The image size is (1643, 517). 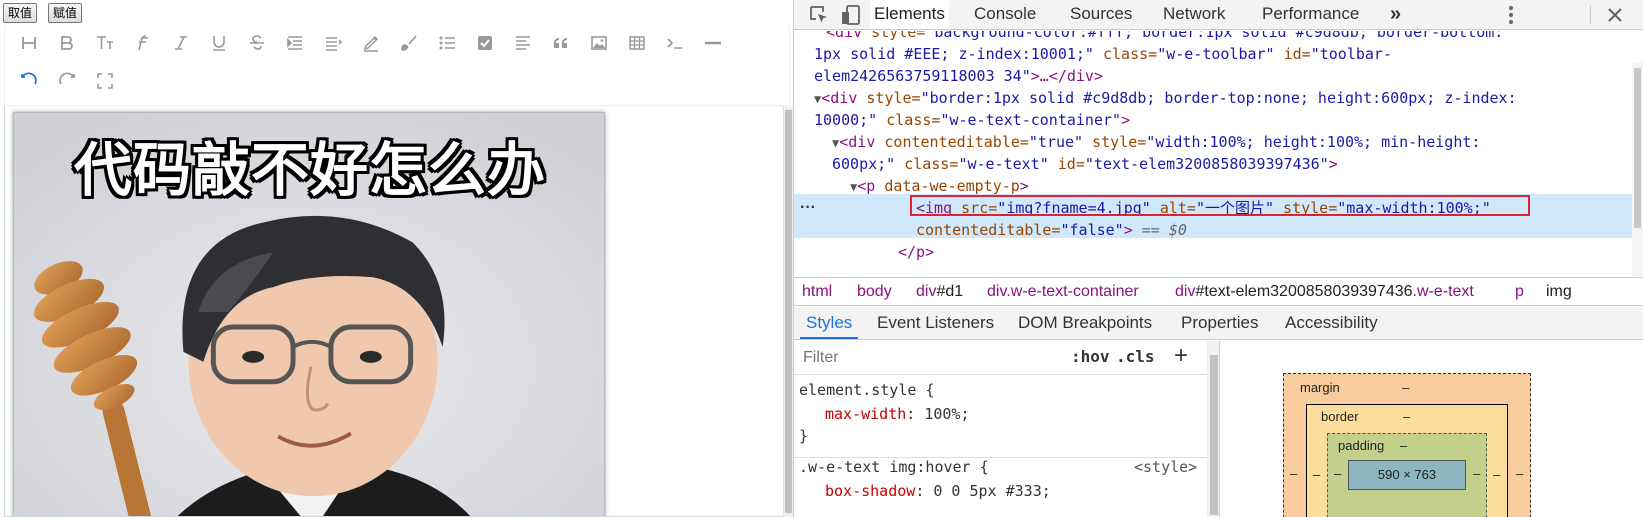 I want to click on underline-icon, so click(x=219, y=43).